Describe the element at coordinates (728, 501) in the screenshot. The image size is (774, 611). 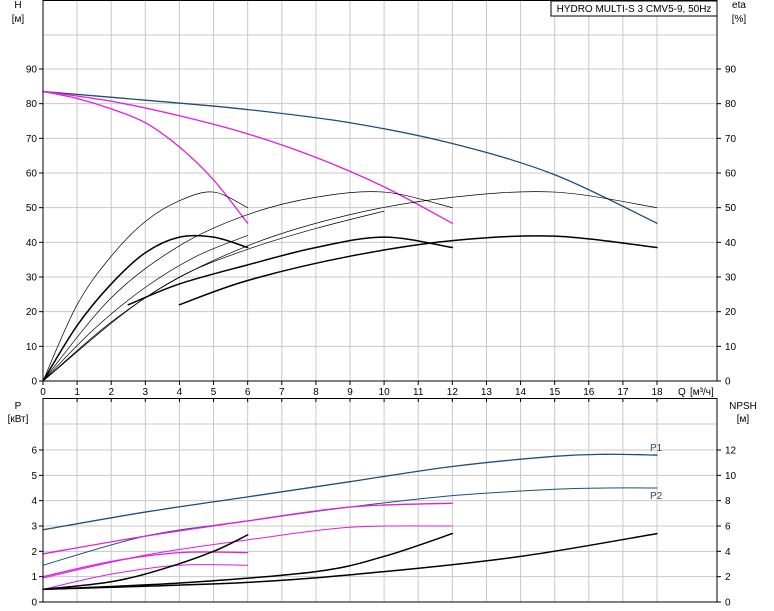
I see `y-tick-label-right: 8` at that location.